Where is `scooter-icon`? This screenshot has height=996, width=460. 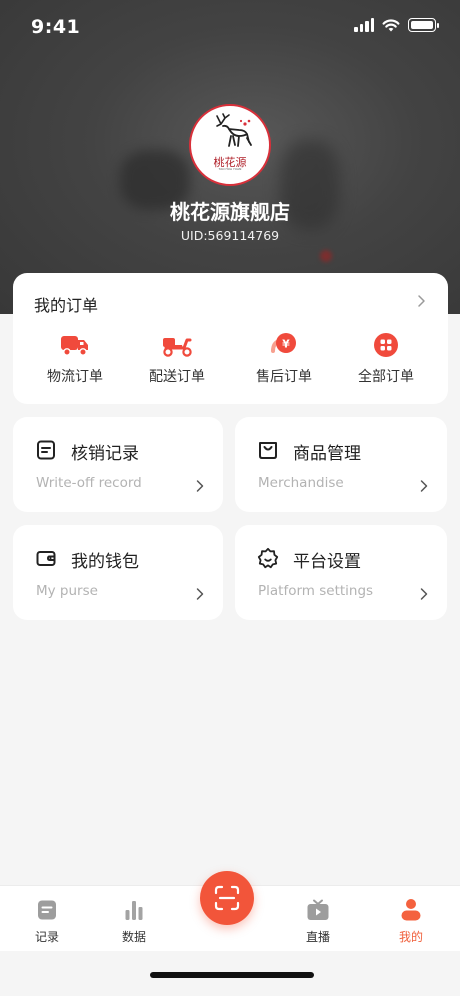 scooter-icon is located at coordinates (177, 347).